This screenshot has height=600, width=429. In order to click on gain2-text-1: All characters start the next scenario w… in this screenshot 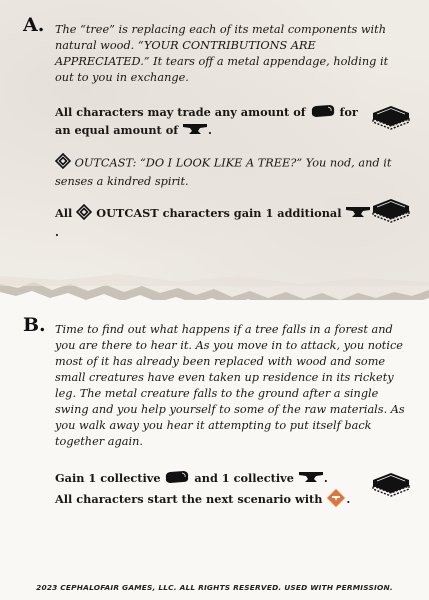, I will do `click(189, 499)`.